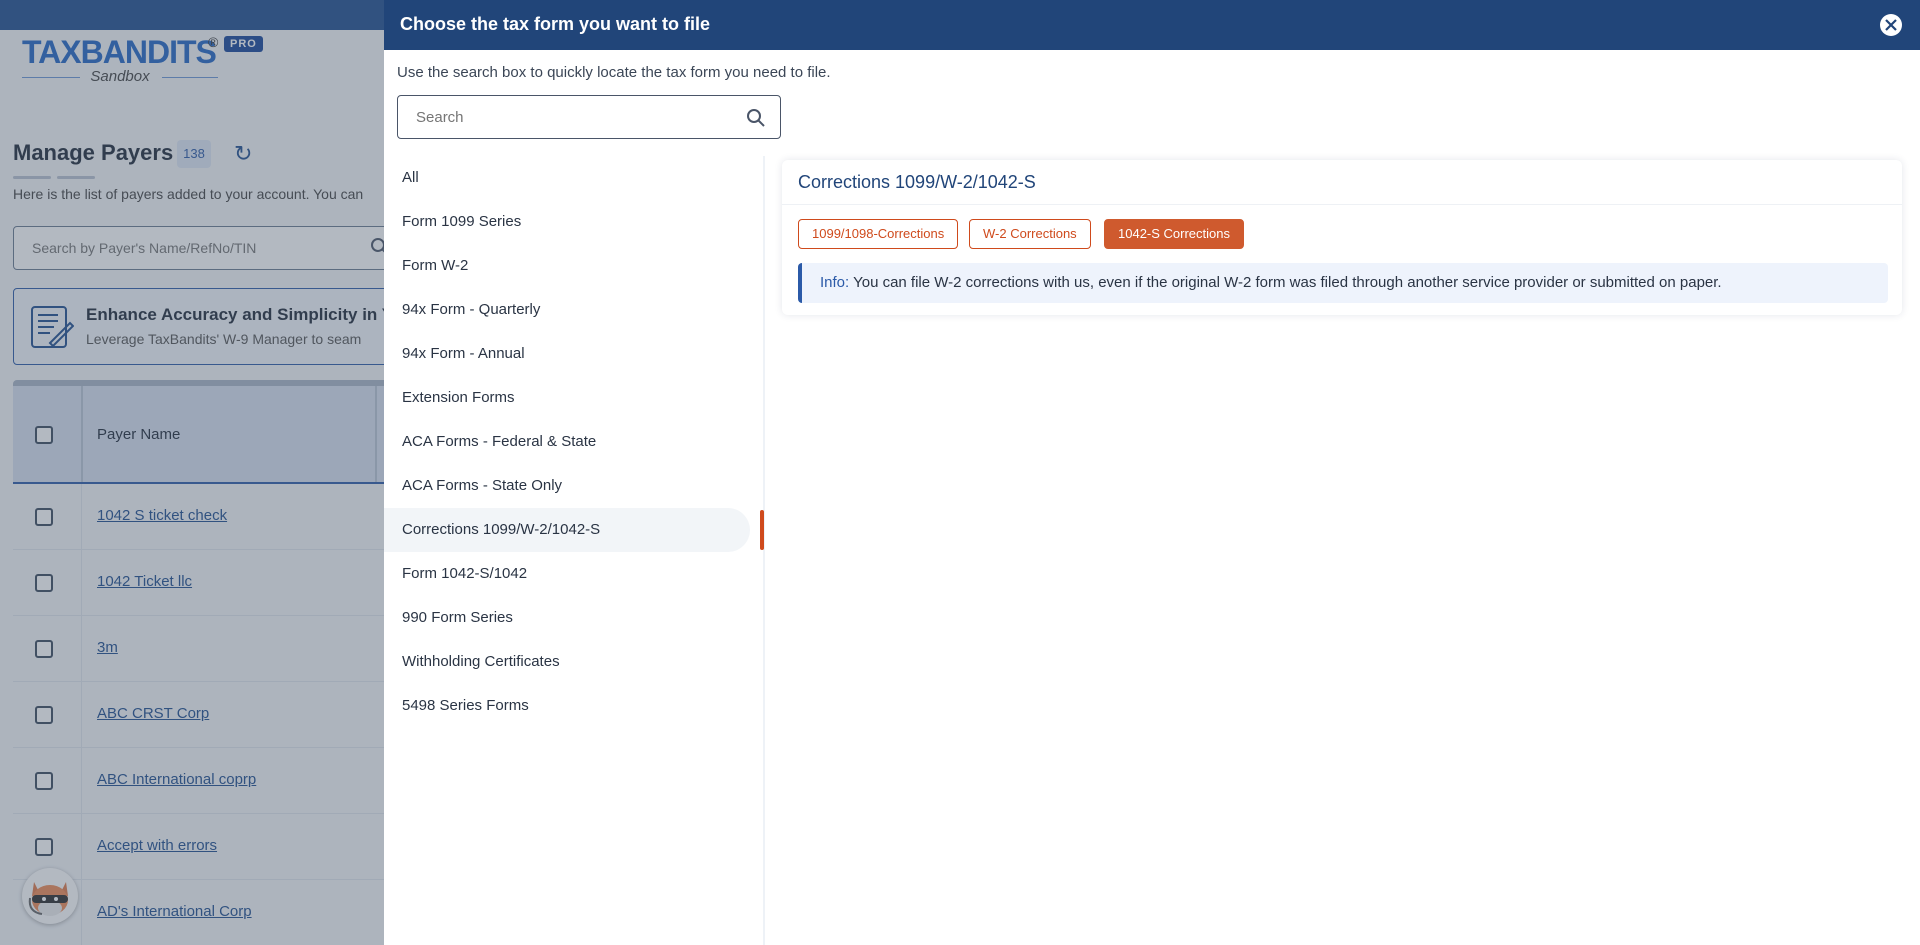 The image size is (1920, 945). Describe the element at coordinates (574, 574) in the screenshot. I see `category-form-1042s-1042: Form 1042-S/1042` at that location.